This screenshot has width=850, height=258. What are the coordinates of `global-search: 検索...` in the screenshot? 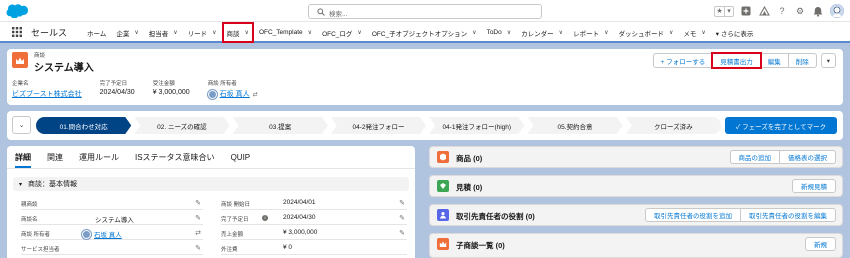 It's located at (425, 11).